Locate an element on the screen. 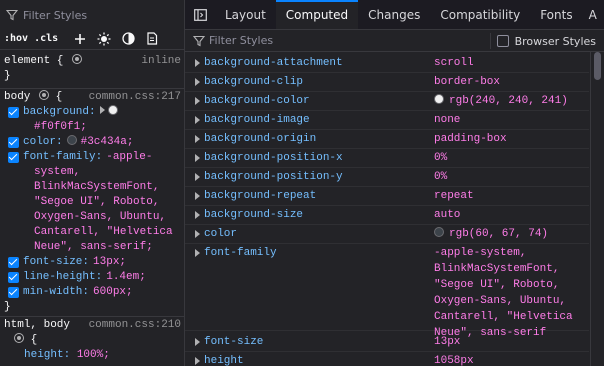  computed-property-value: repeat is located at coordinates (454, 196).